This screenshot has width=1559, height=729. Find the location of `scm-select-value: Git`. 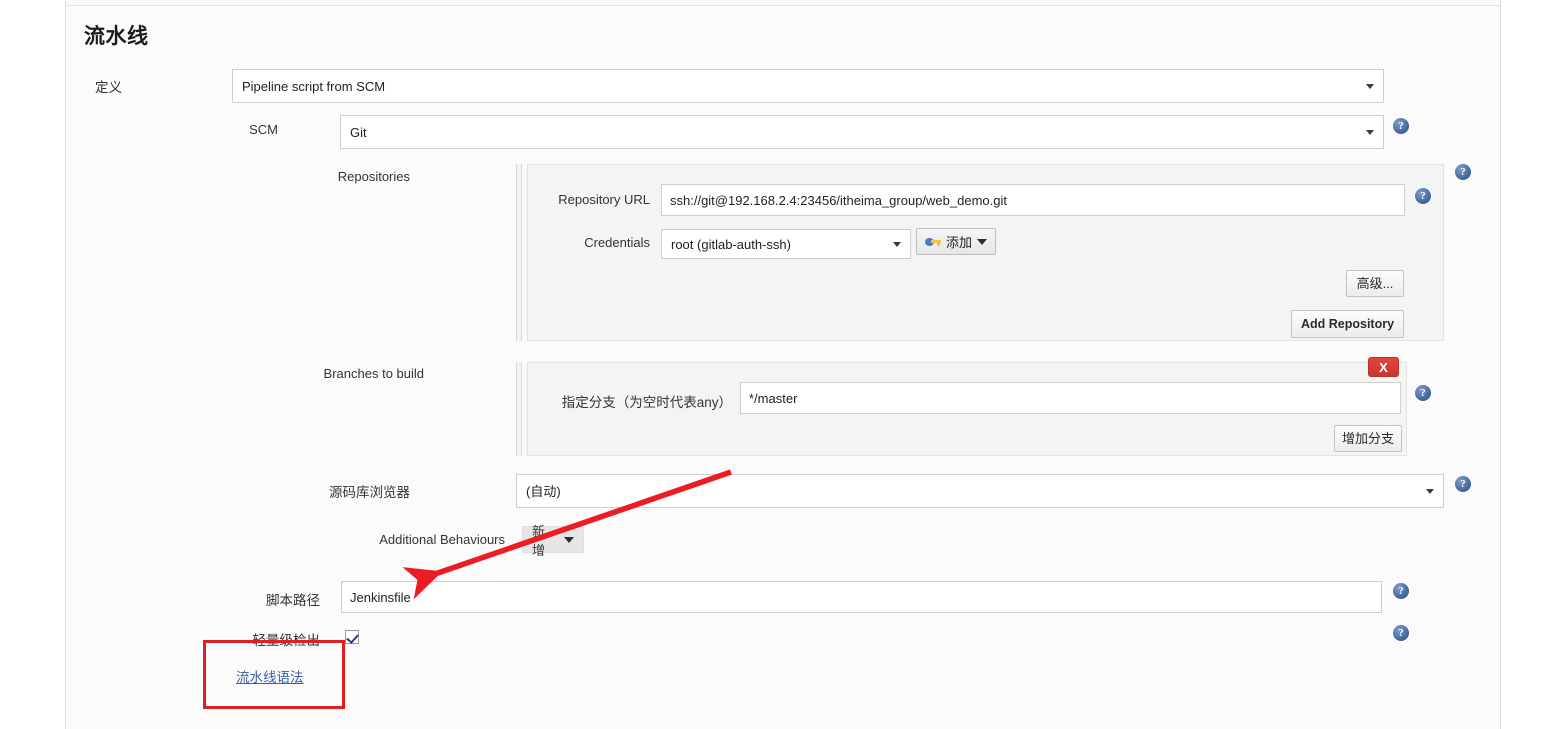

scm-select-value: Git is located at coordinates (358, 132).